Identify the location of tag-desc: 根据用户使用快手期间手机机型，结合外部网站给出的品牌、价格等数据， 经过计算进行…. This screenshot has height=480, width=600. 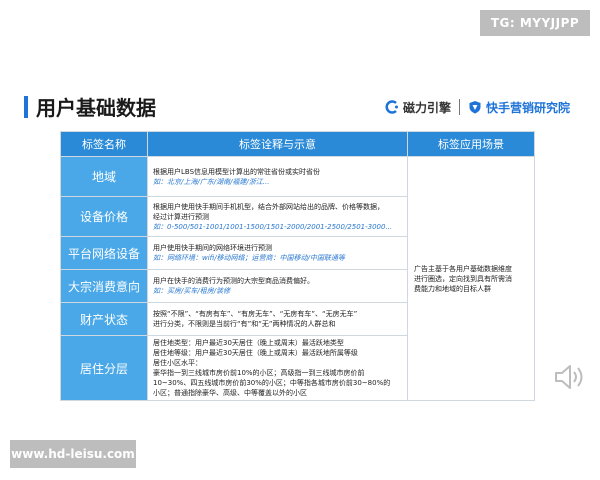
(277, 216).